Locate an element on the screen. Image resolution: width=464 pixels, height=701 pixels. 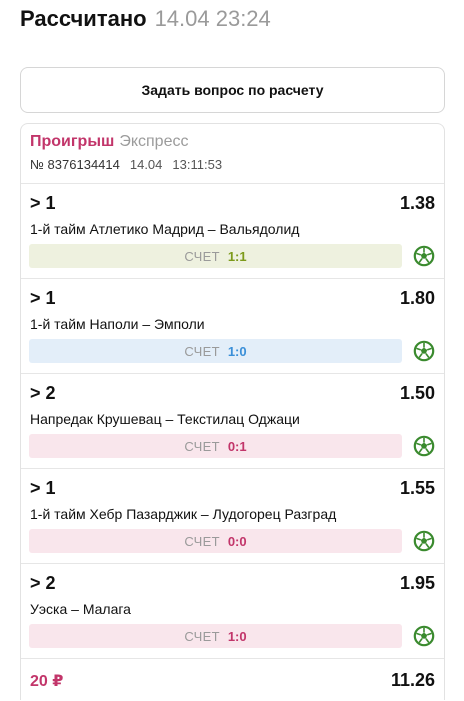
stake-amount: 20 ₽ is located at coordinates (47, 681).